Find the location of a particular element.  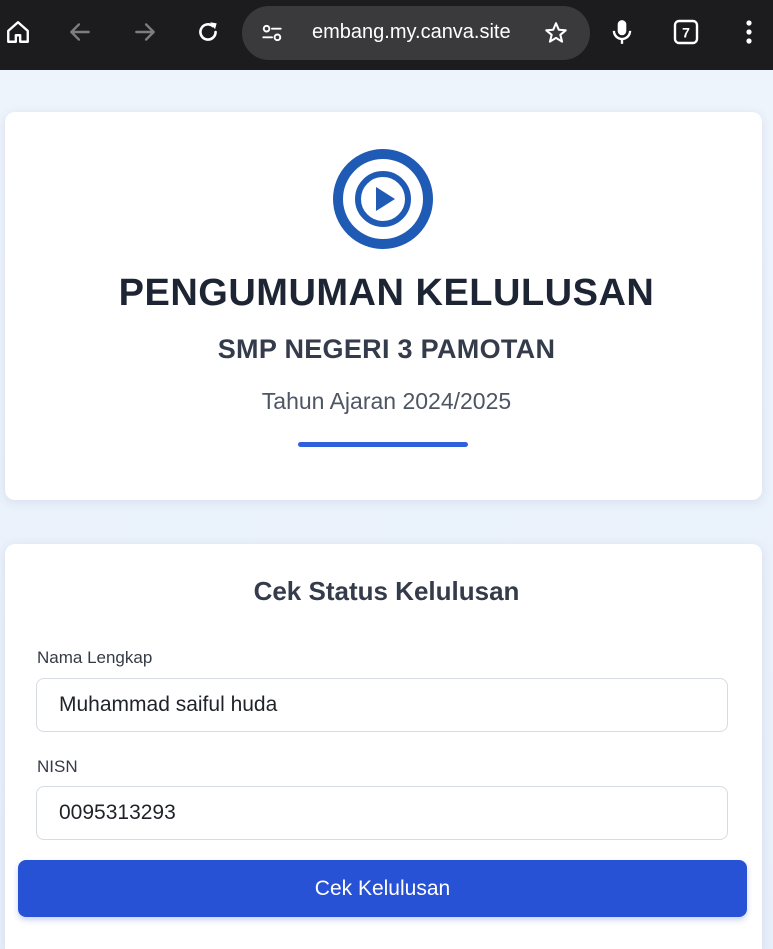

forward-icon is located at coordinates (145, 32).